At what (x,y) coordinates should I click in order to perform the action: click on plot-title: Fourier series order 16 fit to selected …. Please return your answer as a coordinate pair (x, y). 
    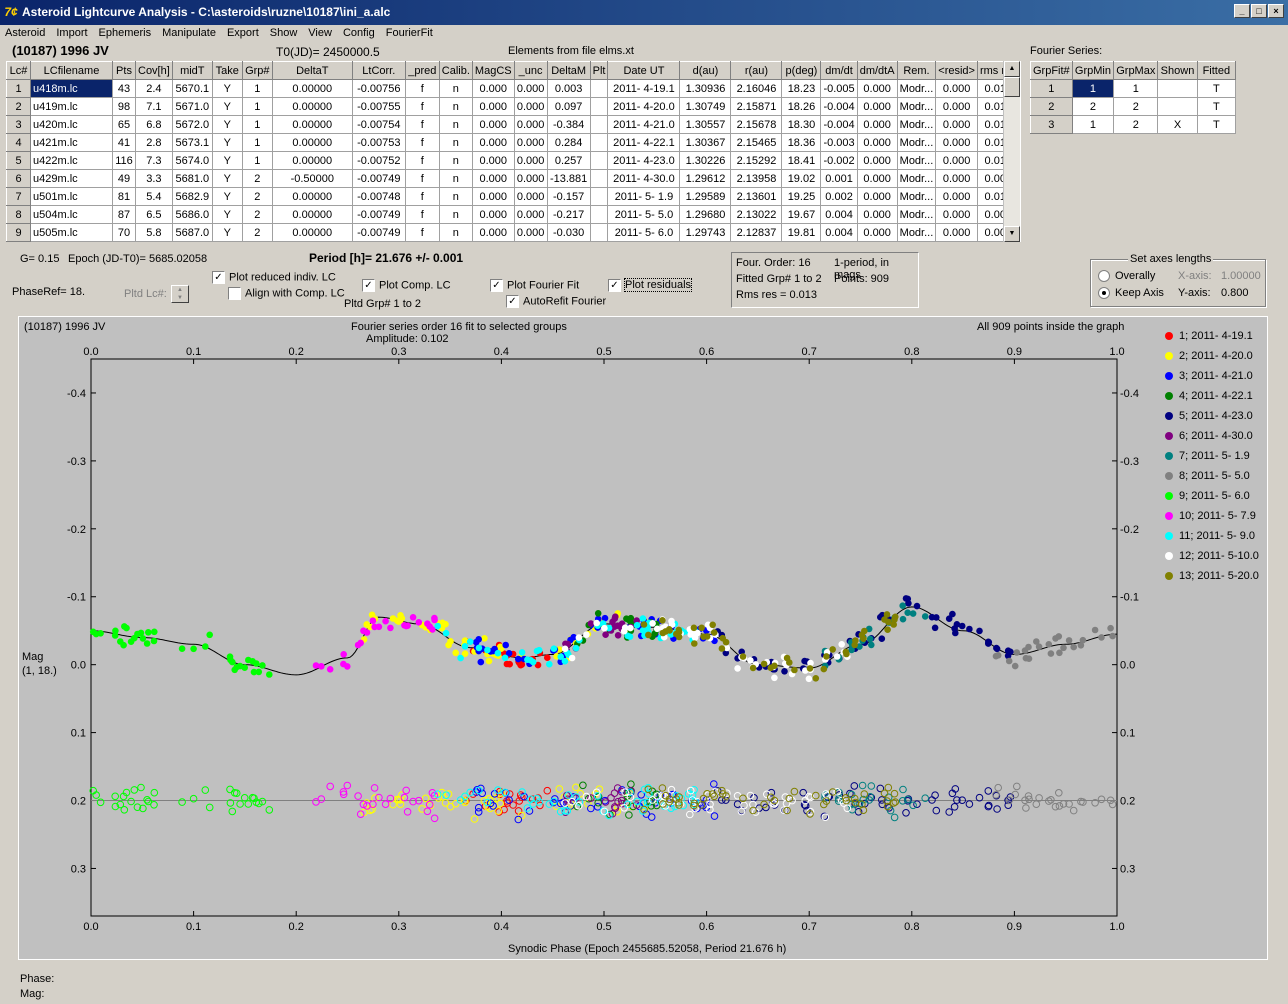
    Looking at the image, I should click on (459, 327).